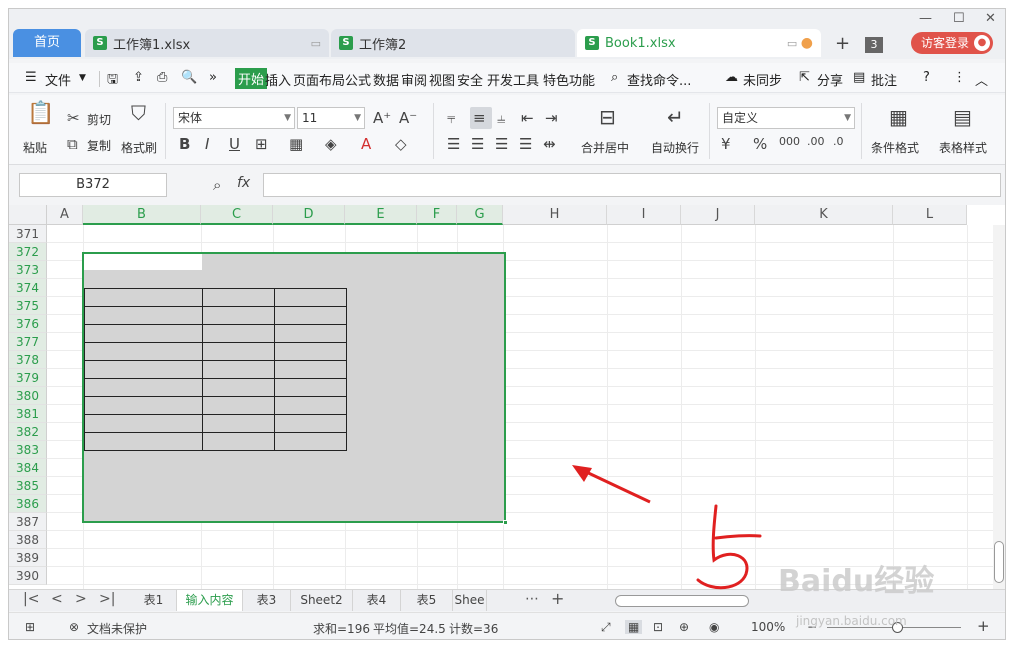 The width and height of the screenshot is (1014, 648). Describe the element at coordinates (28, 558) in the screenshot. I see `row-header-389: 389` at that location.